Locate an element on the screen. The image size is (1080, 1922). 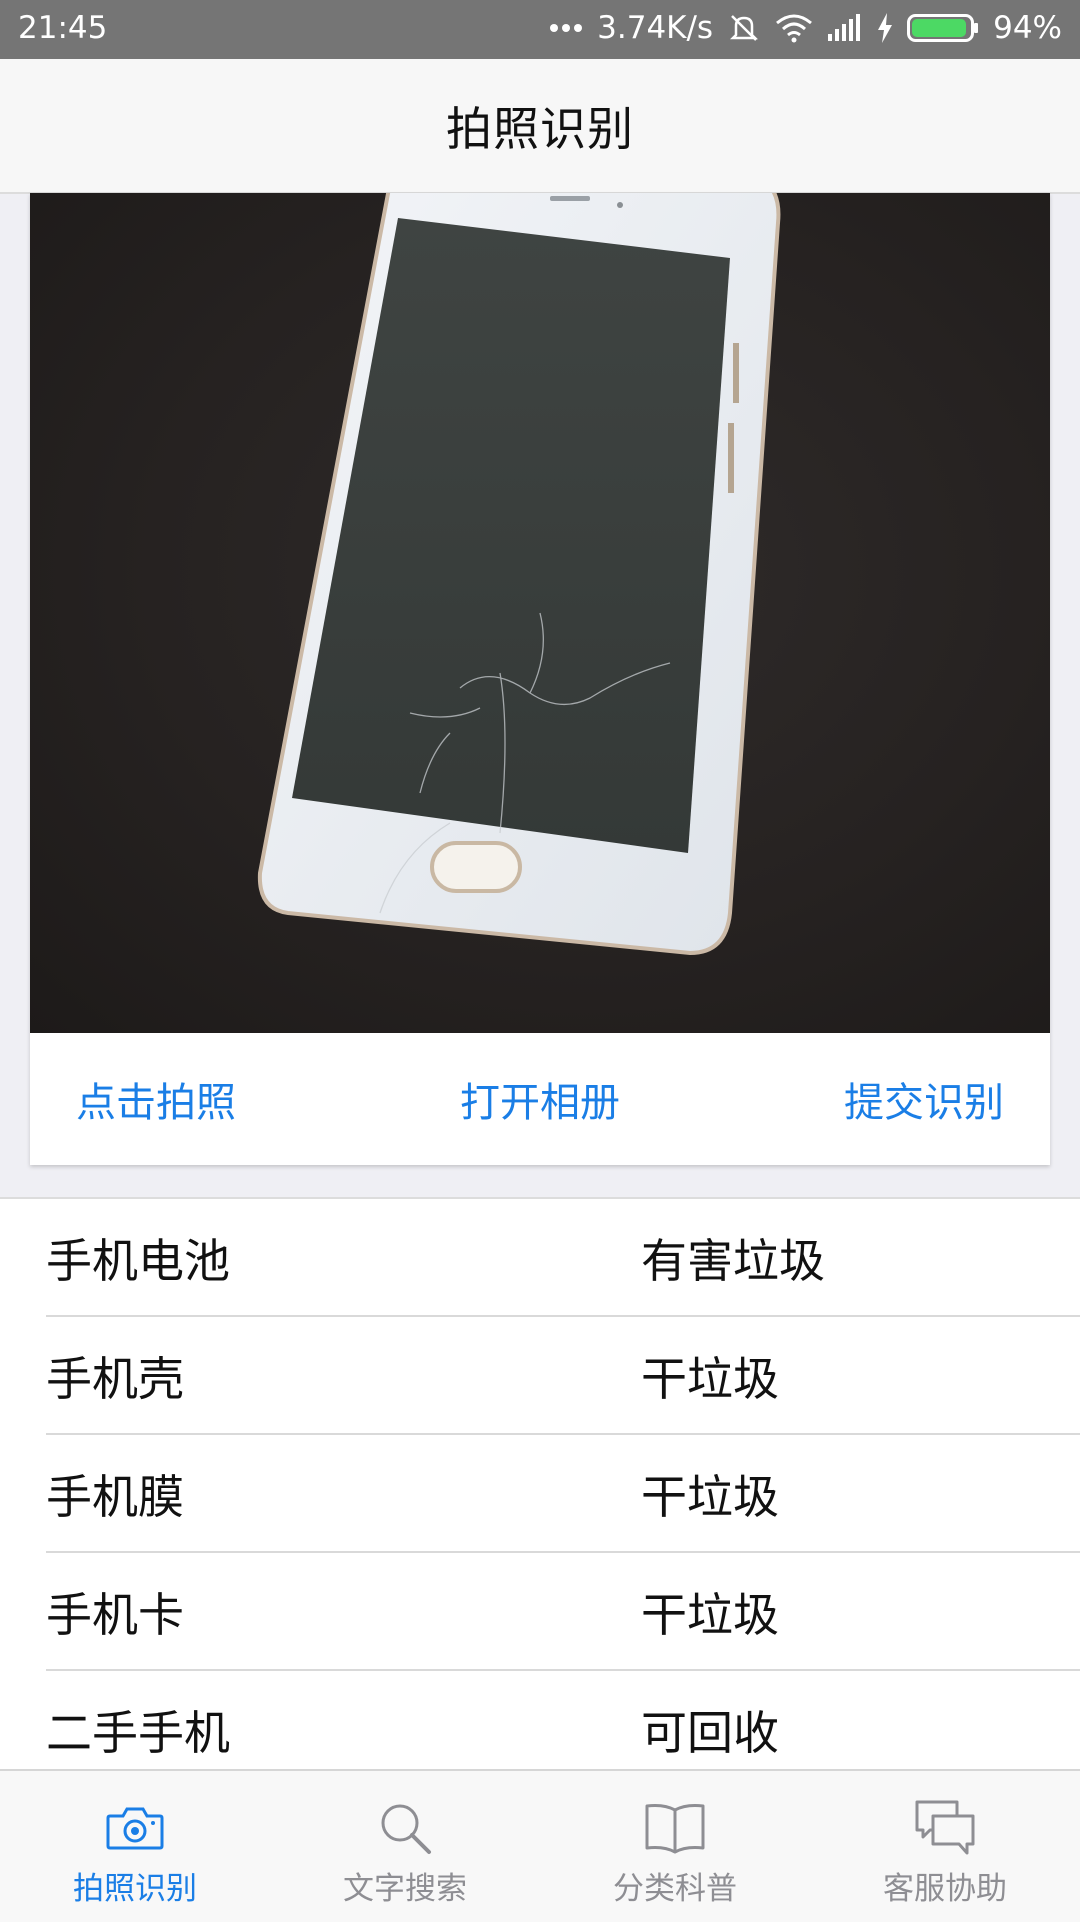
nav-bar: 拍照识别 is located at coordinates (540, 126).